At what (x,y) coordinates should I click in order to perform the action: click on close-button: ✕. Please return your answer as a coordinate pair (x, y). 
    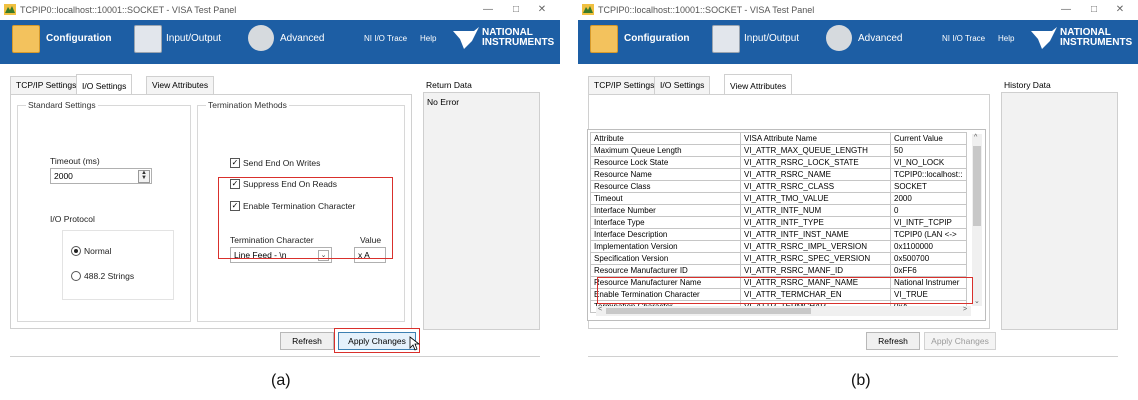
    Looking at the image, I should click on (542, 10).